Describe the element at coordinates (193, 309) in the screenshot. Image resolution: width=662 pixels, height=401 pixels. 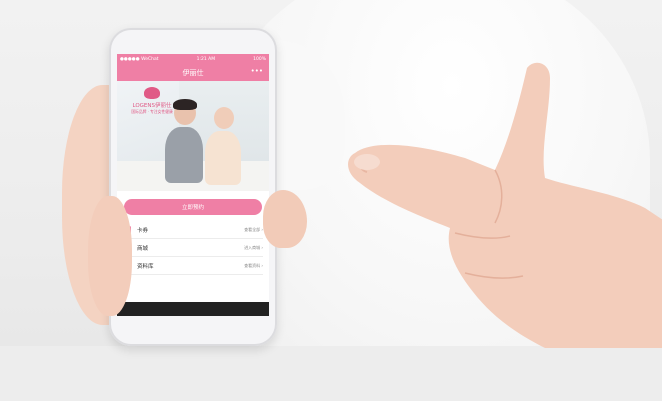
I see `screen-bottom` at that location.